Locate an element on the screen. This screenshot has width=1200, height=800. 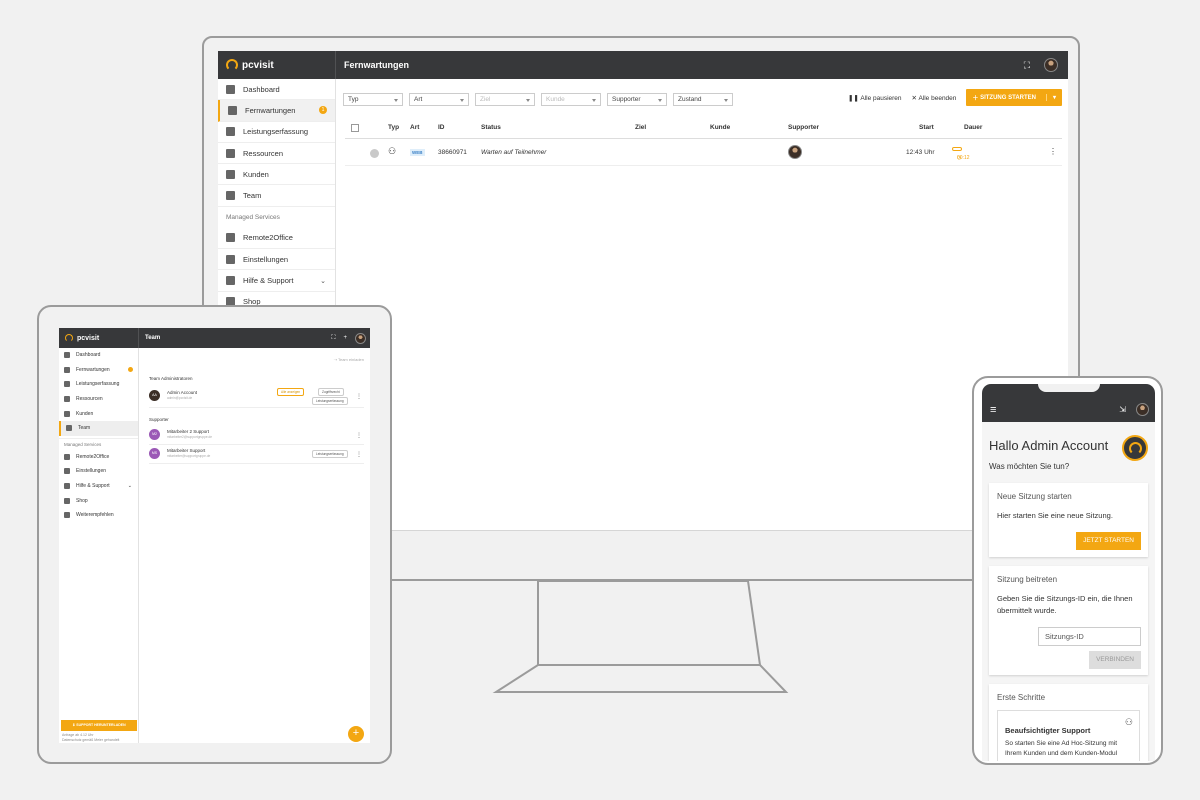
supporter-heading: Supporter is located at coordinates (159, 419).